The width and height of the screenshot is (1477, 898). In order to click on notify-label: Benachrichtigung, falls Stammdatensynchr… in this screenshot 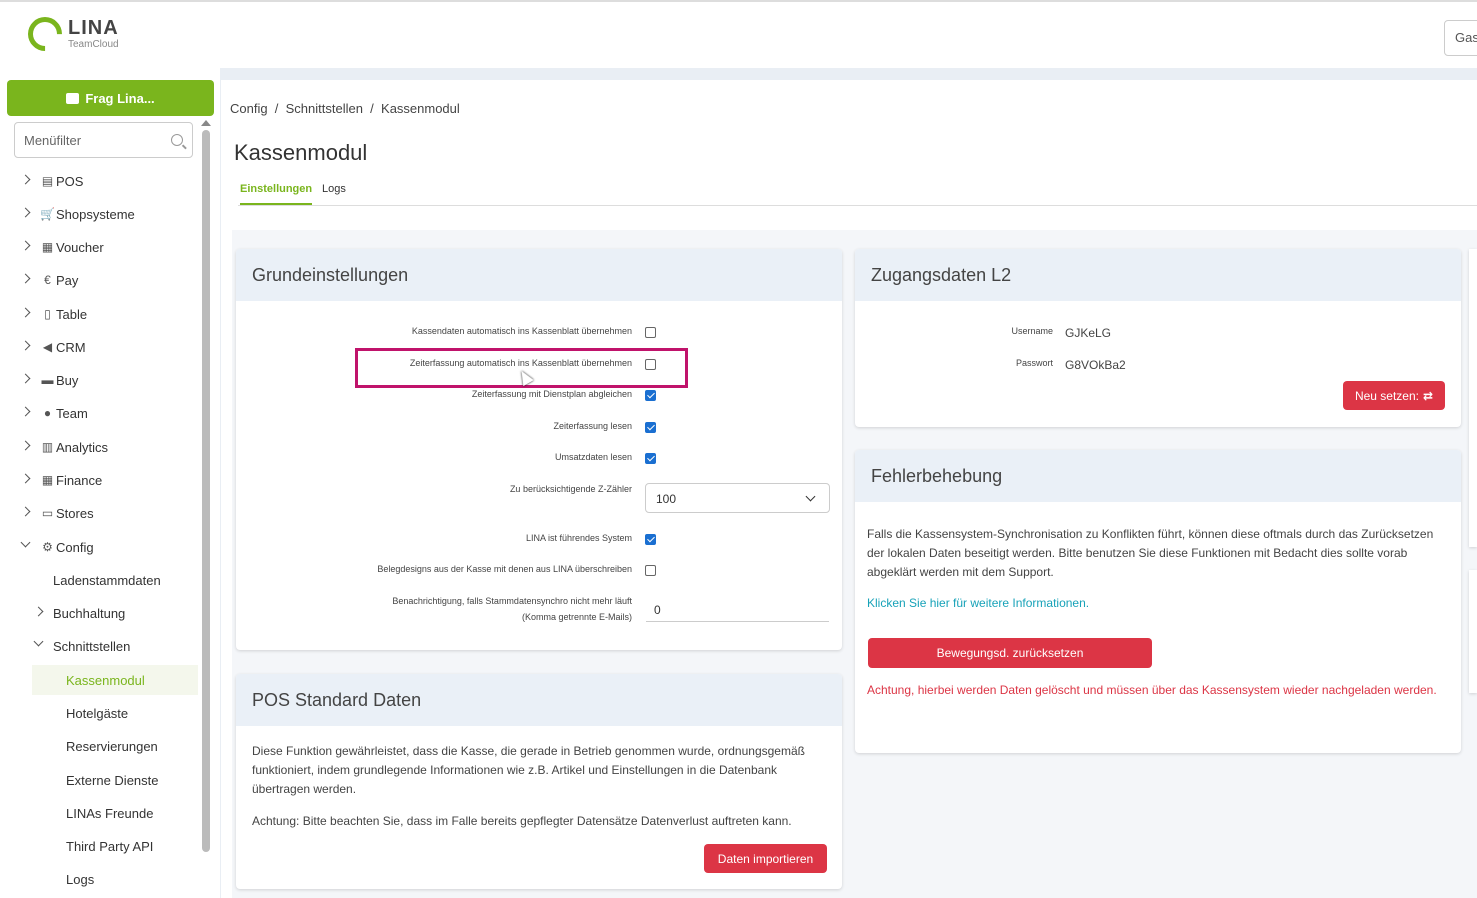, I will do `click(512, 601)`.